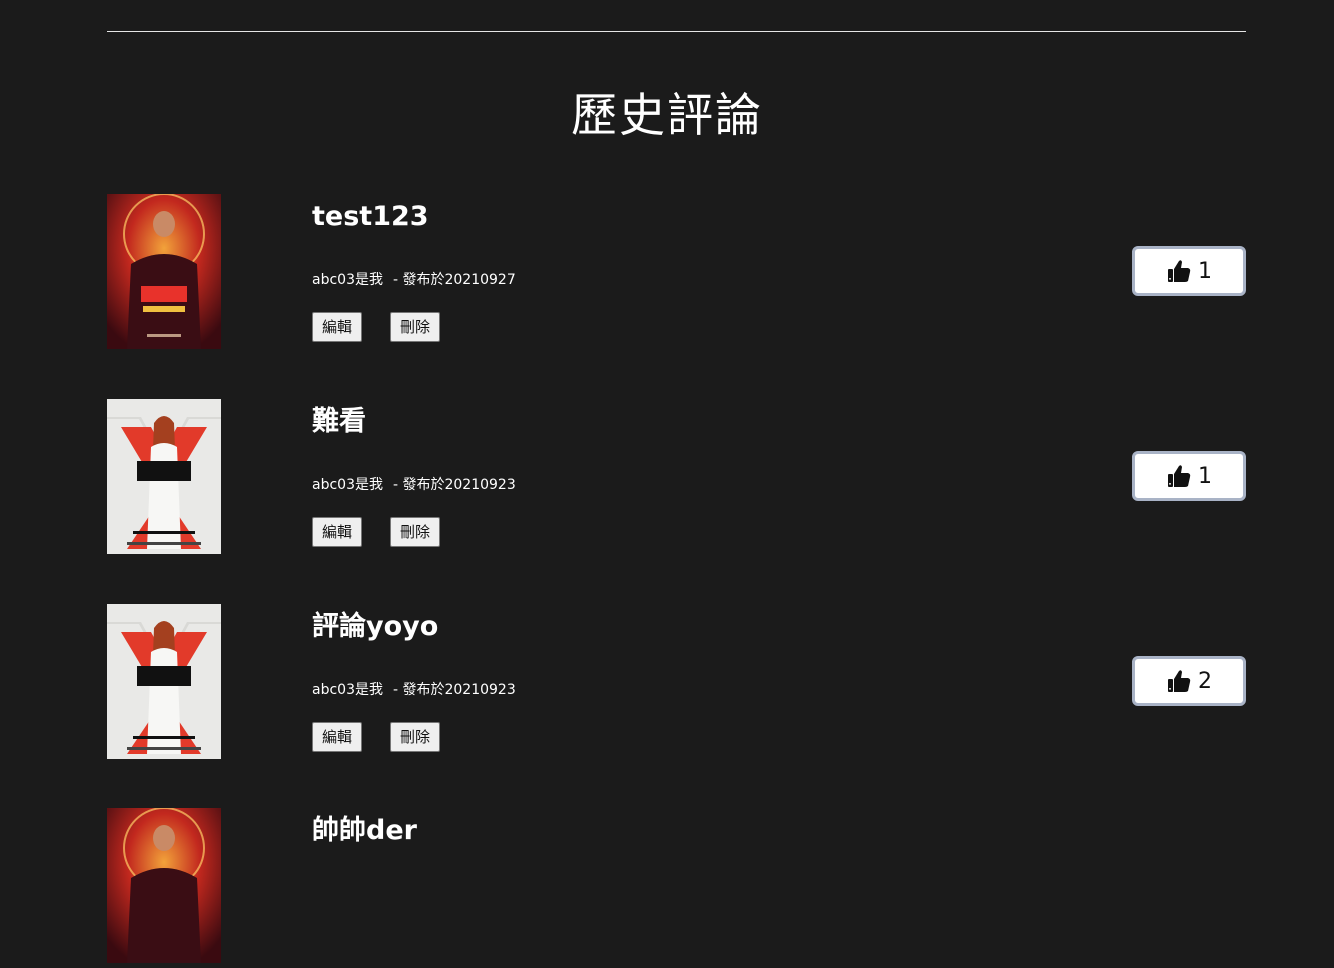  I want to click on review-item: 難看 abc03是我 - 發布於20210923 編輯 刪除 1, so click(676, 479).